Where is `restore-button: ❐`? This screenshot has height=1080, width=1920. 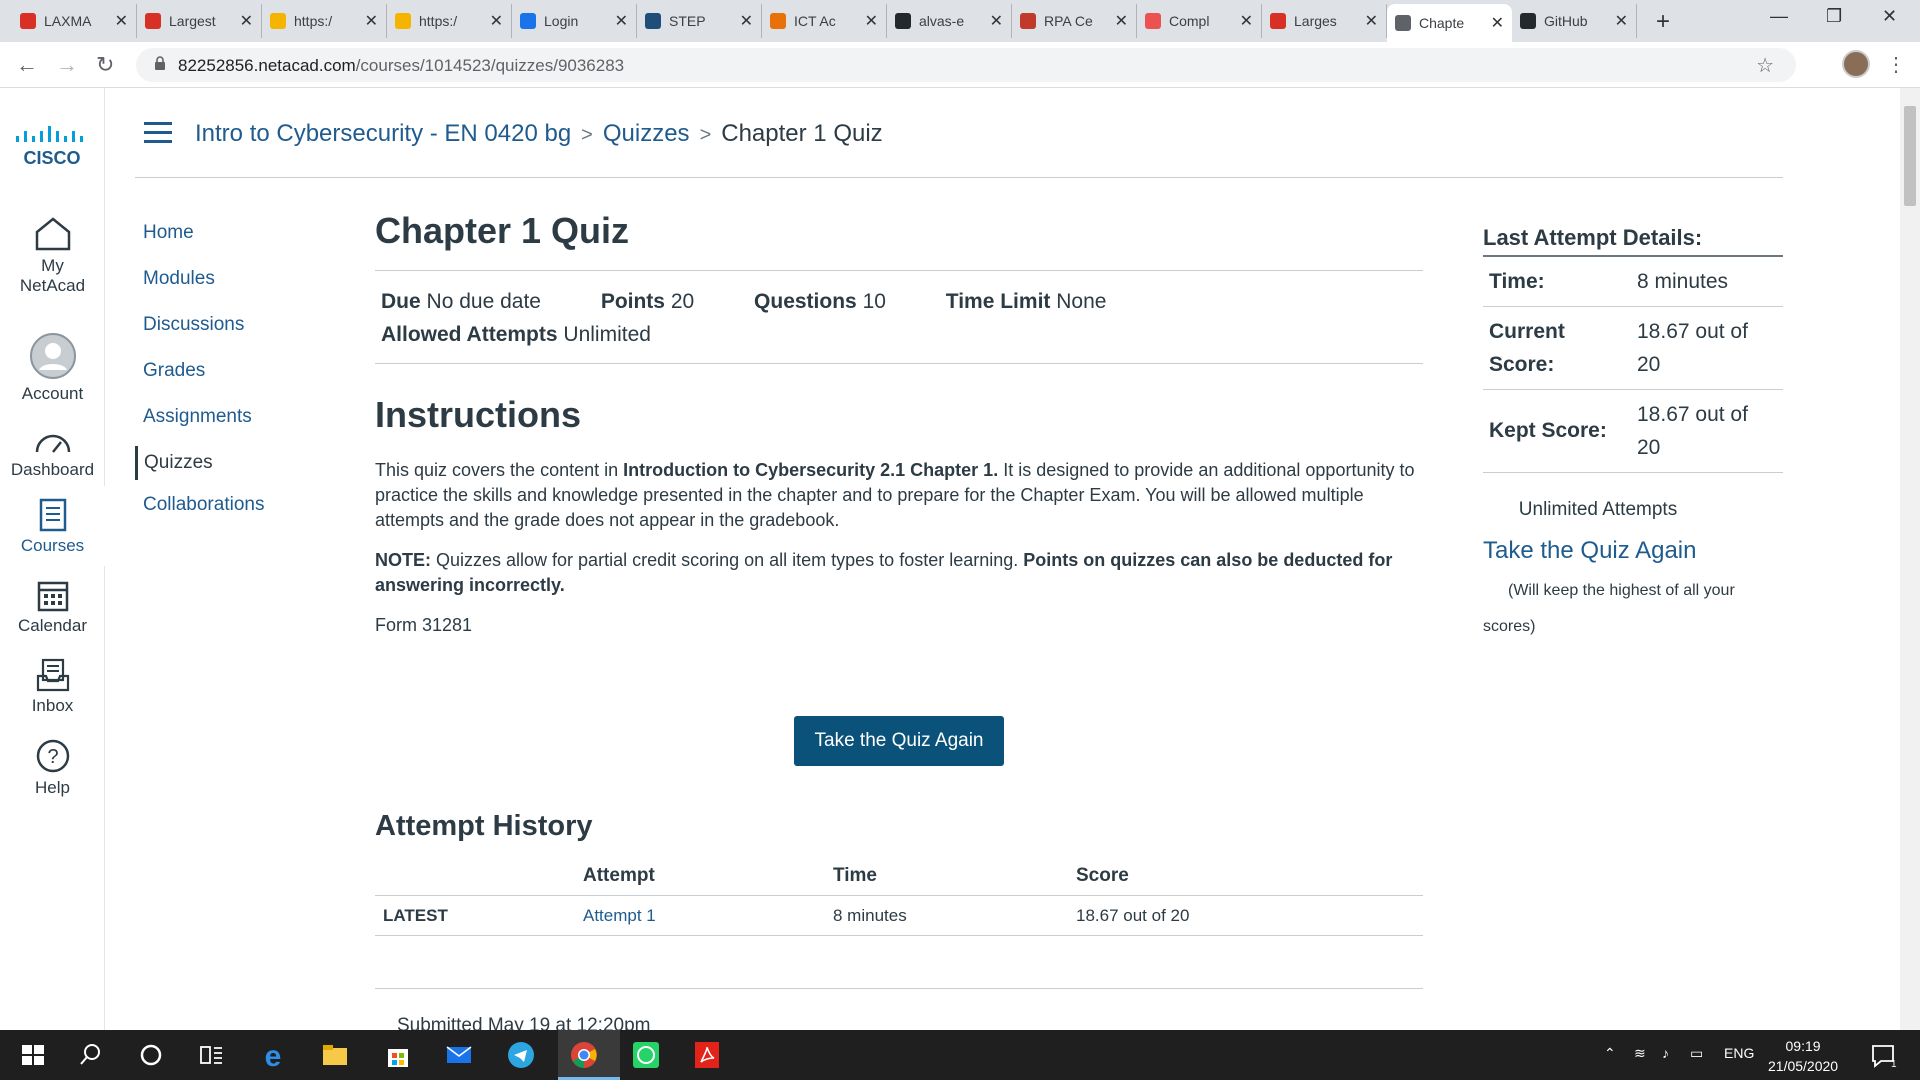
restore-button: ❐ is located at coordinates (1834, 16).